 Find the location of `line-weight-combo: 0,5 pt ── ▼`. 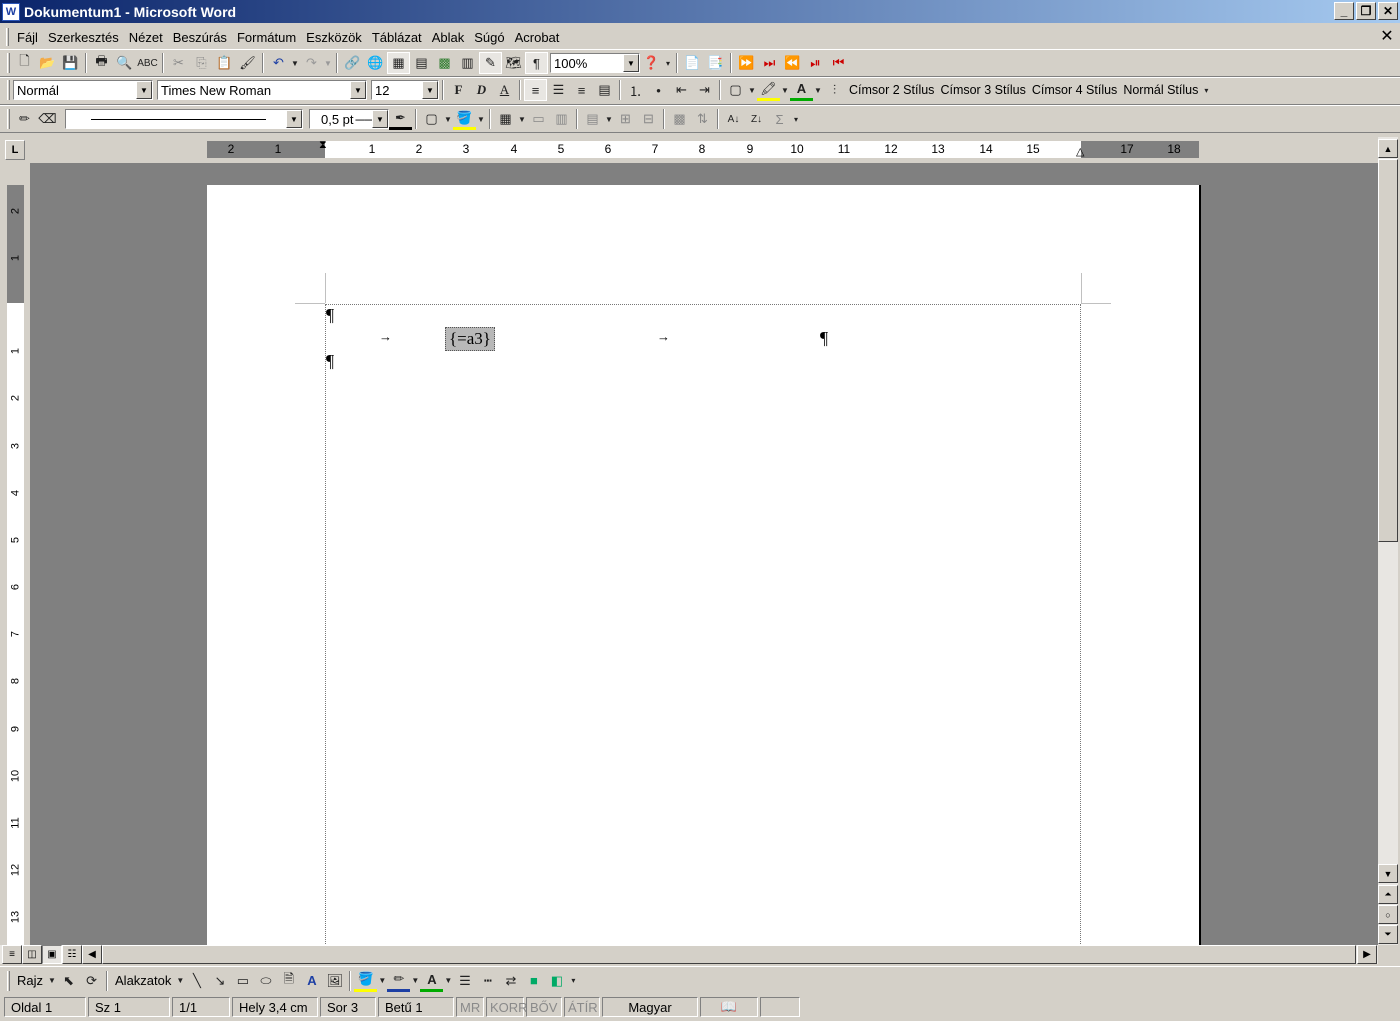

line-weight-combo: 0,5 pt ── ▼ is located at coordinates (349, 119).